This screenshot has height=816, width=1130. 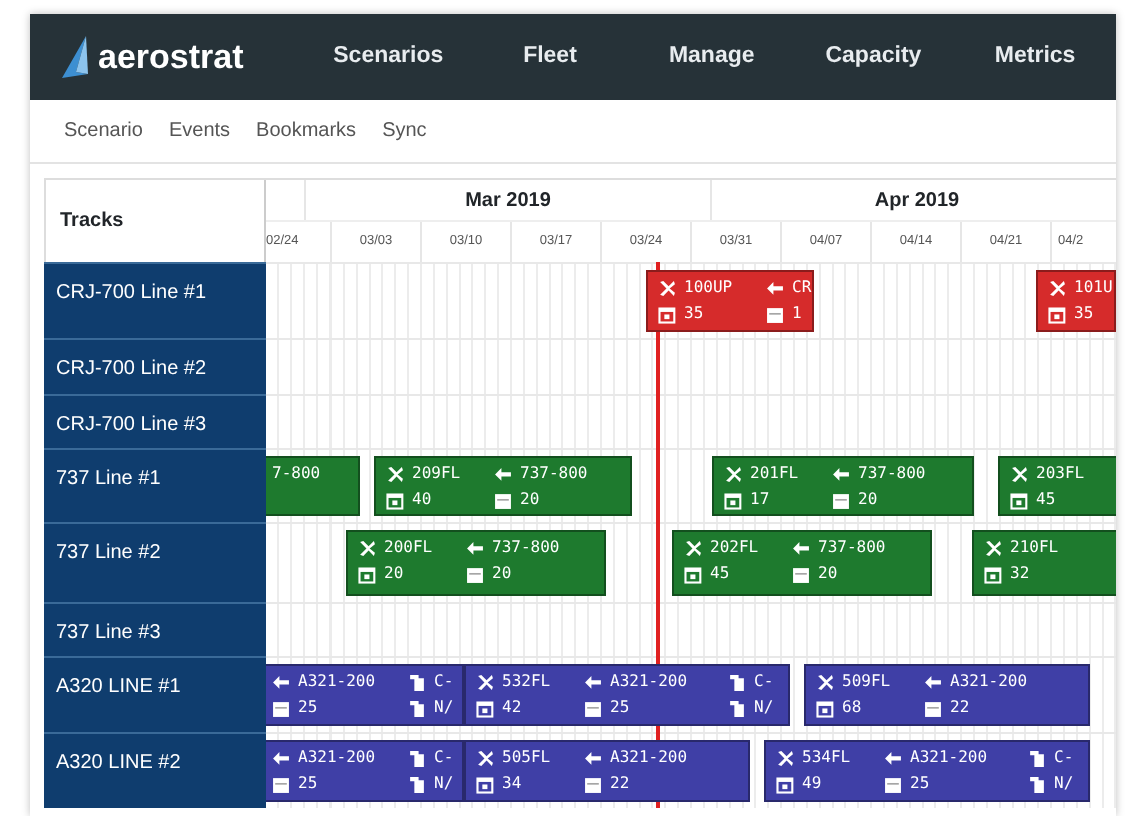 I want to click on event-bar: 201FL 17 737-800 20, so click(x=843, y=486).